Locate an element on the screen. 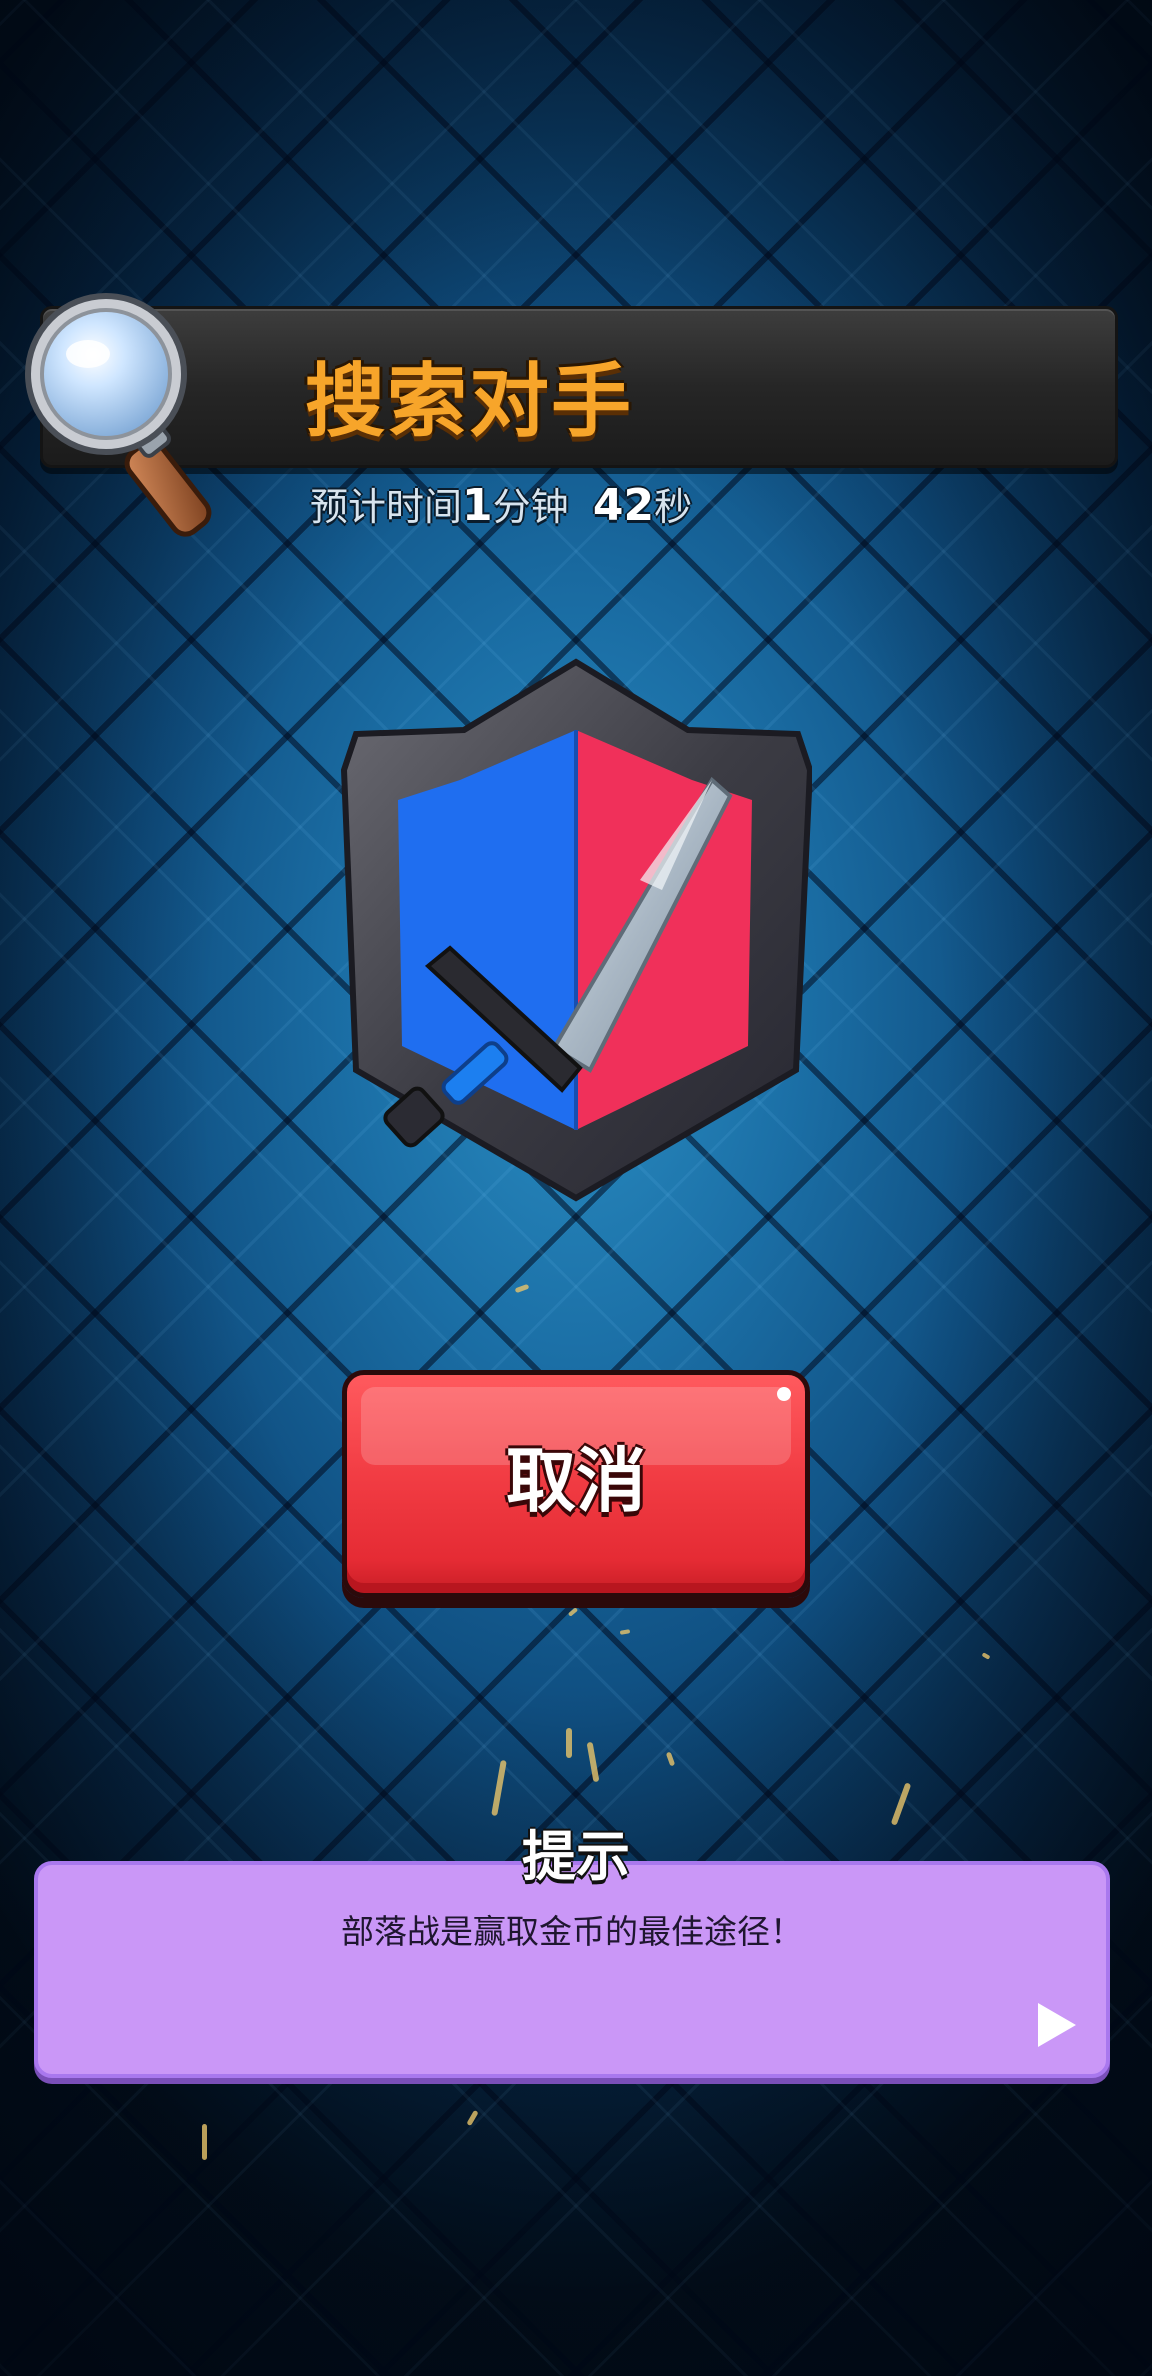  tip-title: 提示 is located at coordinates (576, 1856).